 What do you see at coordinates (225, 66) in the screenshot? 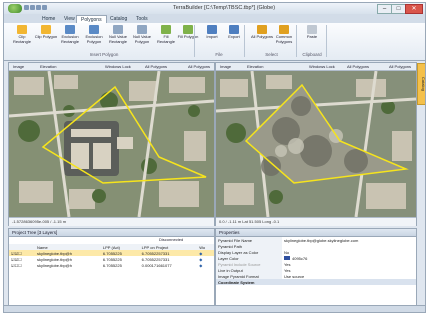
I see `right-image-toggle: Image` at bounding box center [225, 66].